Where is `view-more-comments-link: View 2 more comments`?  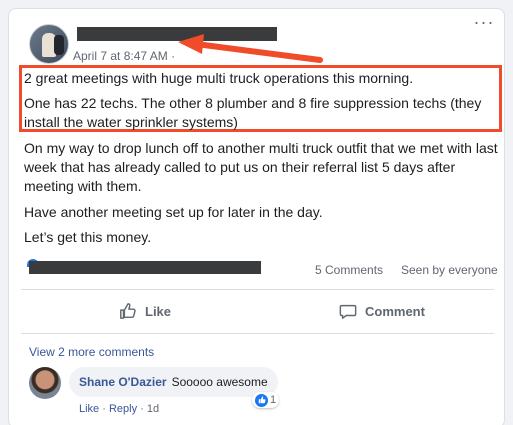
view-more-comments-link: View 2 more comments is located at coordinates (91, 352).